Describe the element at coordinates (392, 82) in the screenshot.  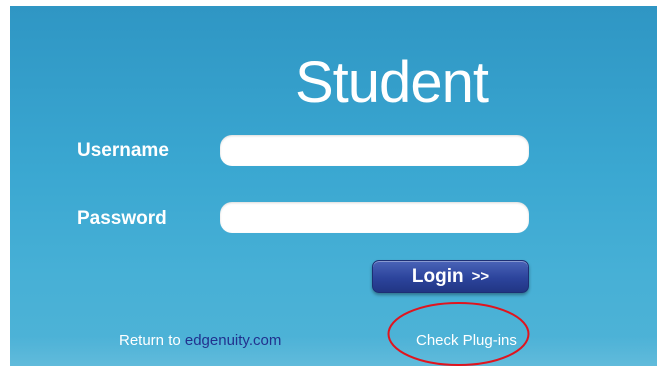
I see `page-title: Student` at that location.